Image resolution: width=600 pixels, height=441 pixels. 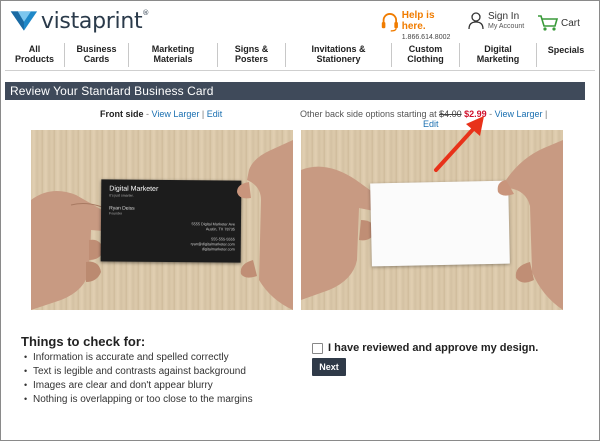 What do you see at coordinates (317, 348) in the screenshot?
I see `approve-checkbox` at bounding box center [317, 348].